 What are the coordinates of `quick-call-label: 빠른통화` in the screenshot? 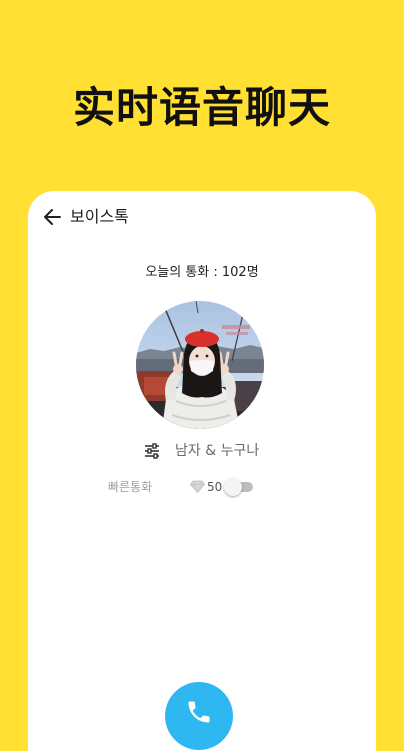 It's located at (130, 487).